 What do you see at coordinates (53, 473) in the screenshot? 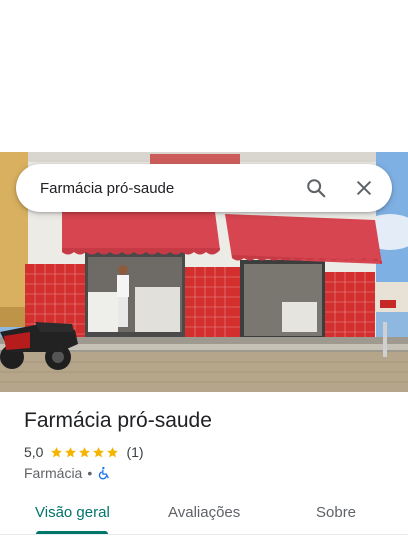
I see `place-category: Farmácia` at bounding box center [53, 473].